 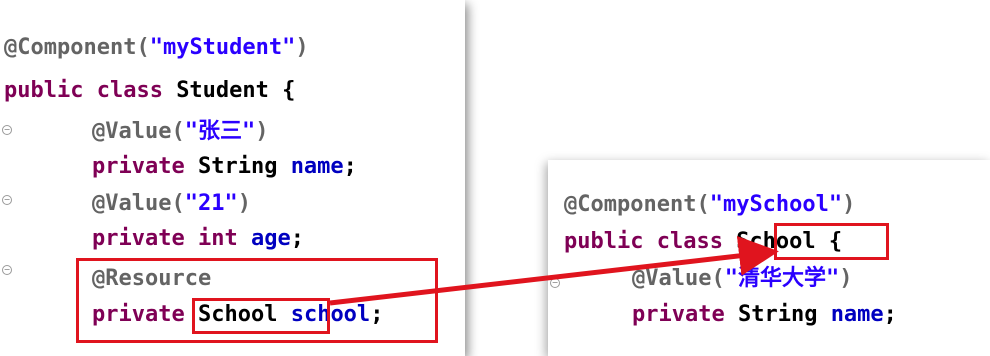 I want to click on code-token: @Resource, so click(x=152, y=278).